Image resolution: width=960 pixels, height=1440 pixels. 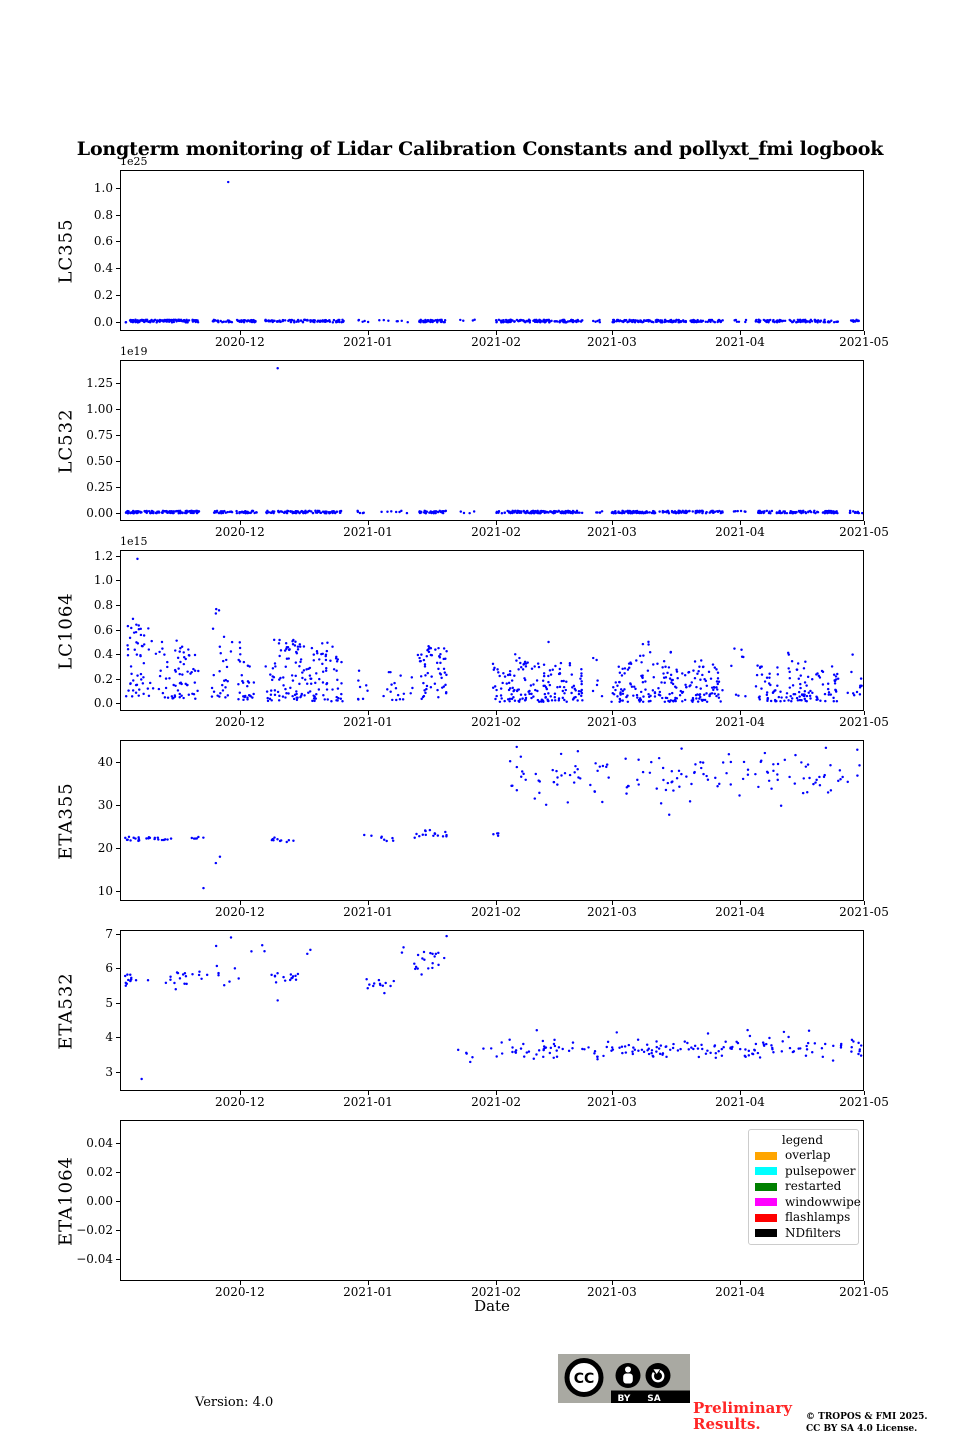 What do you see at coordinates (94, 1229) in the screenshot?
I see `y-tick-label: −0.02` at bounding box center [94, 1229].